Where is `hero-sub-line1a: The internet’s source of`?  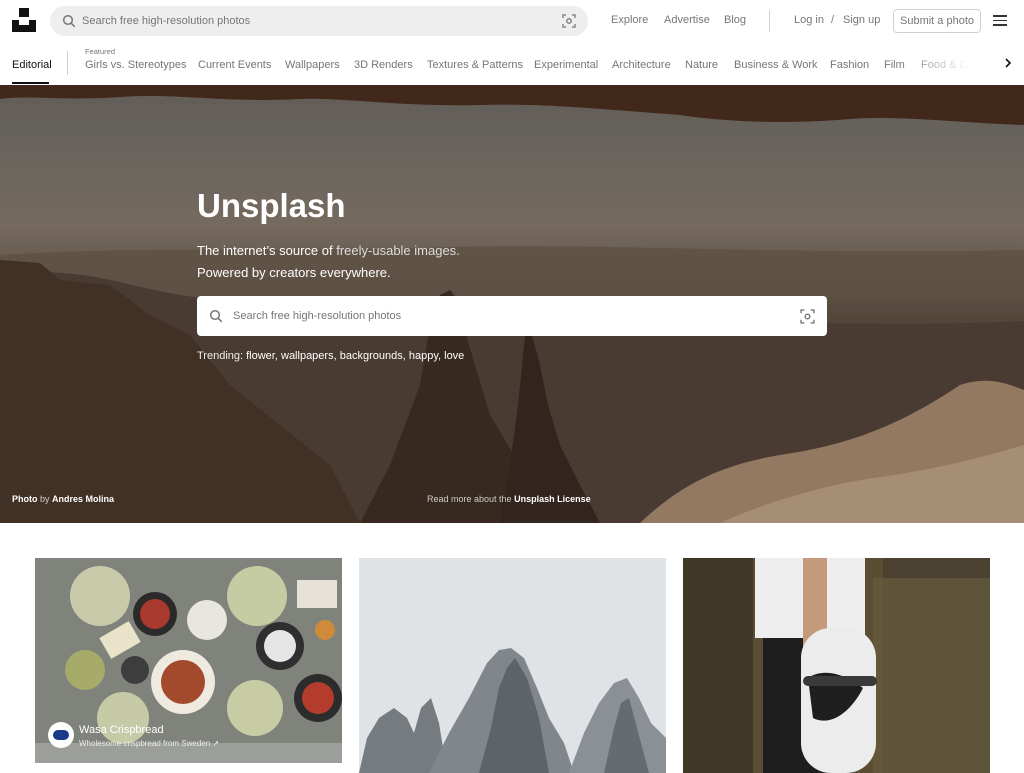 hero-sub-line1a: The internet’s source of is located at coordinates (267, 250).